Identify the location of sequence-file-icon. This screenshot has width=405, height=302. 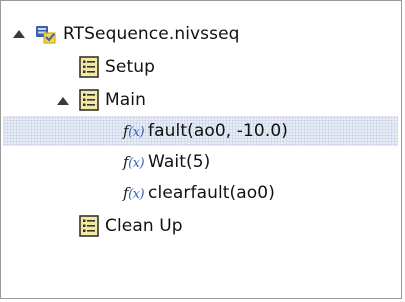
(46, 34).